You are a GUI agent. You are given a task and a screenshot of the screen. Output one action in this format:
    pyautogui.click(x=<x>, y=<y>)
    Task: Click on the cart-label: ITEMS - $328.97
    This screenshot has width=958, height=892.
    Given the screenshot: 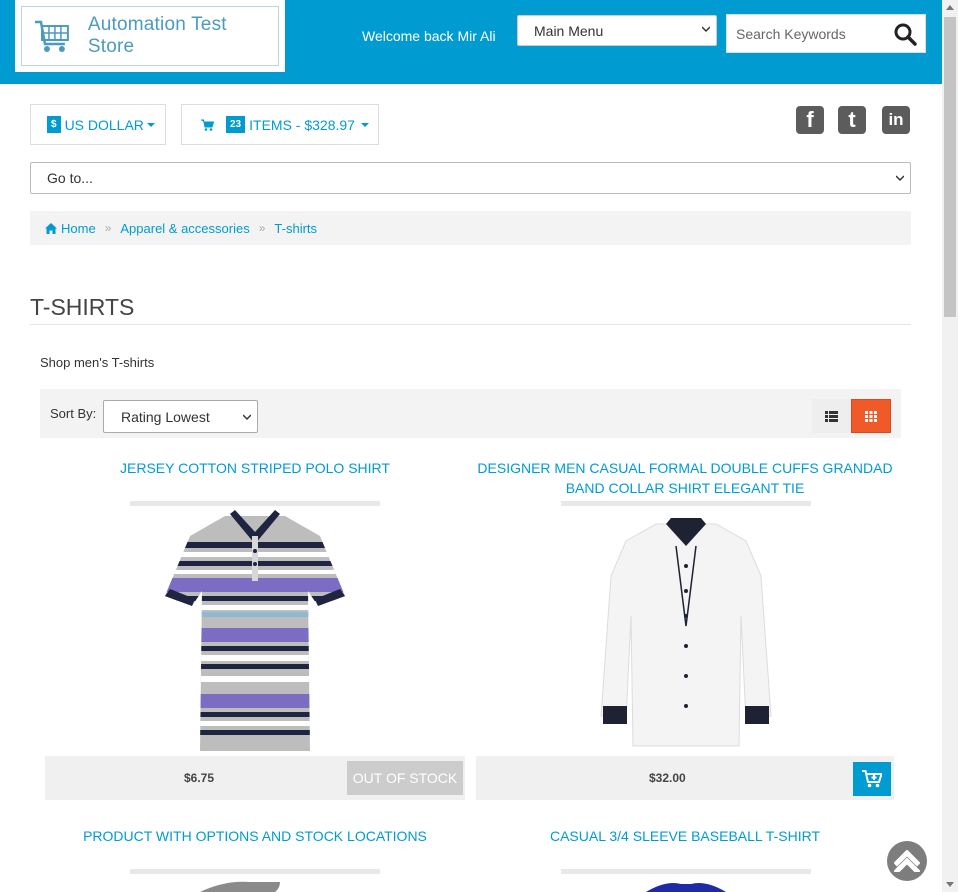 What is the action you would take?
    pyautogui.click(x=302, y=124)
    